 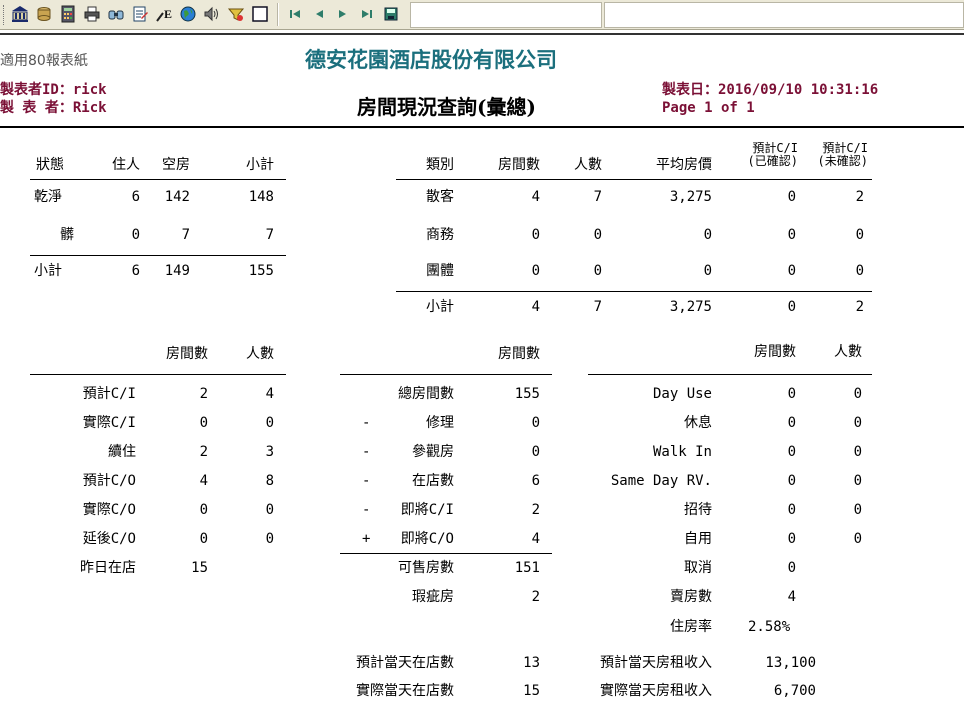 I want to click on svg-text: E, so click(x=168, y=14).